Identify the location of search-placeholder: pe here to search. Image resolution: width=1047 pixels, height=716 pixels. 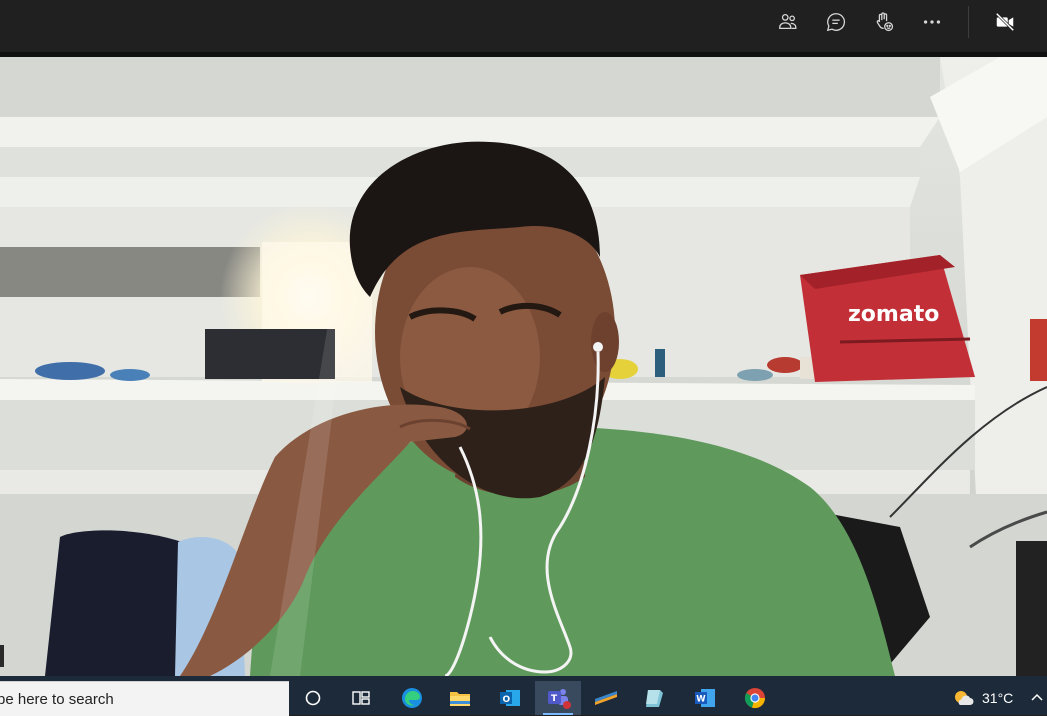
(57, 699).